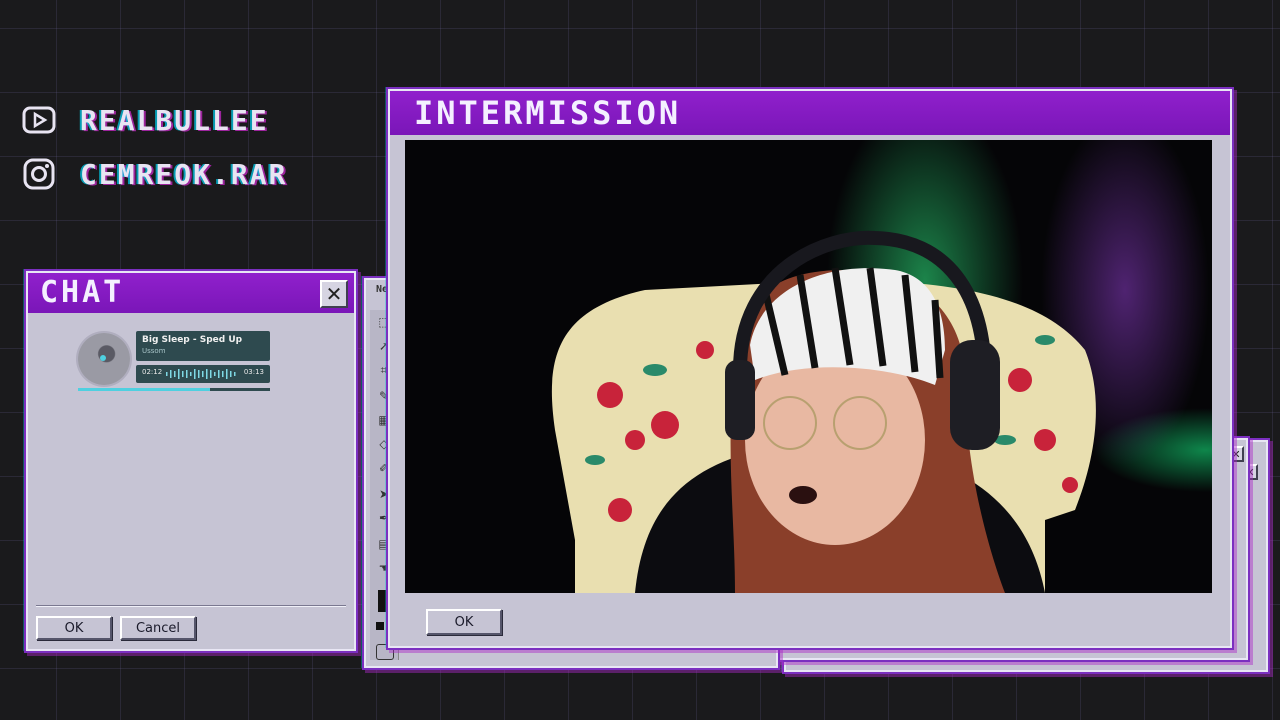 The width and height of the screenshot is (1280, 720). I want to click on chat-titlebar: CHAT, so click(191, 293).